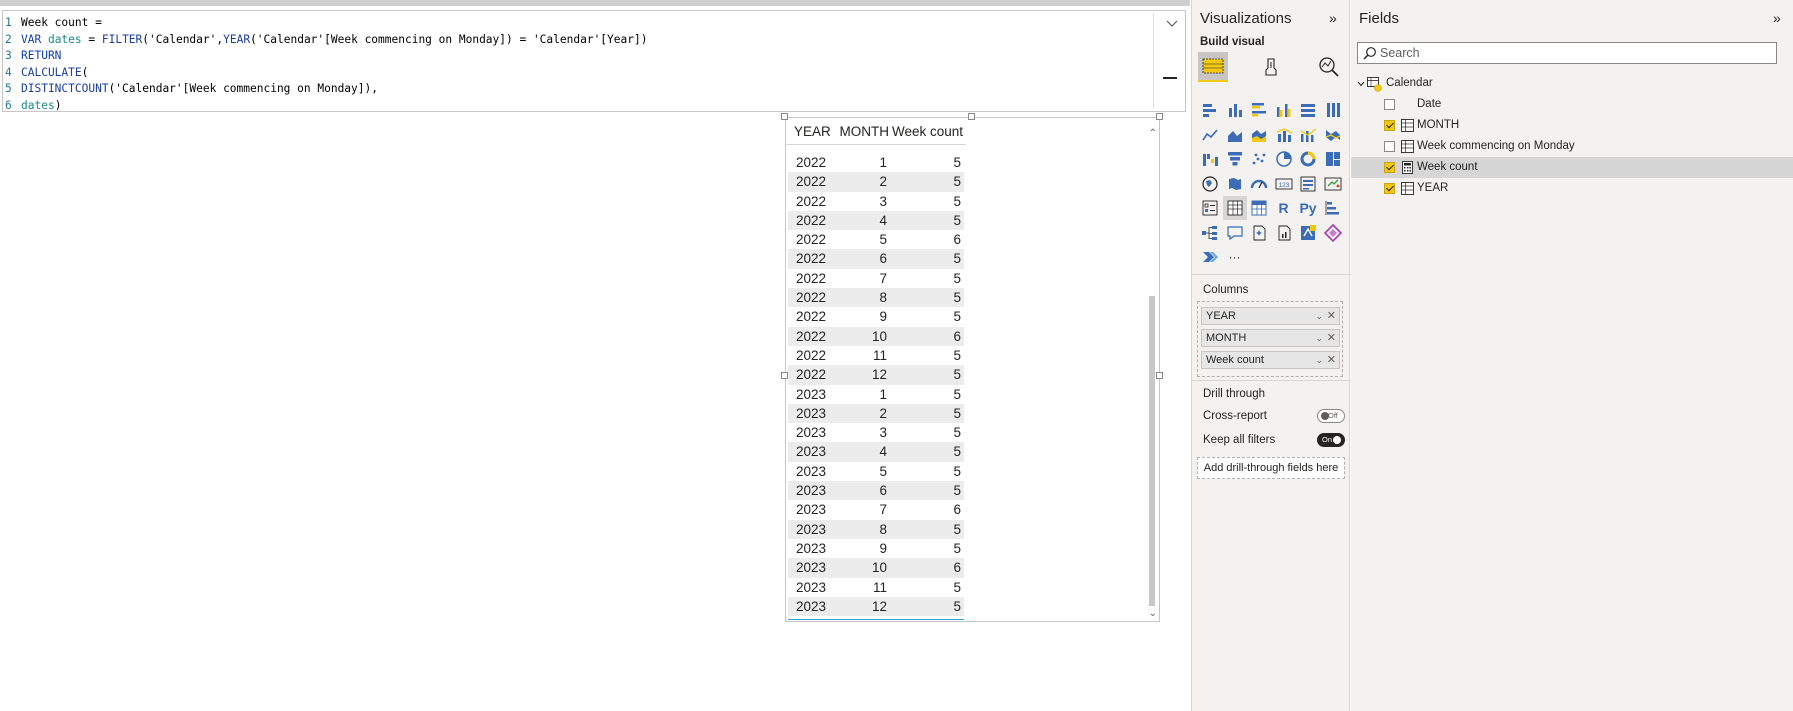 The width and height of the screenshot is (1793, 711). What do you see at coordinates (1308, 159) in the screenshot?
I see `donut-chart-icon` at bounding box center [1308, 159].